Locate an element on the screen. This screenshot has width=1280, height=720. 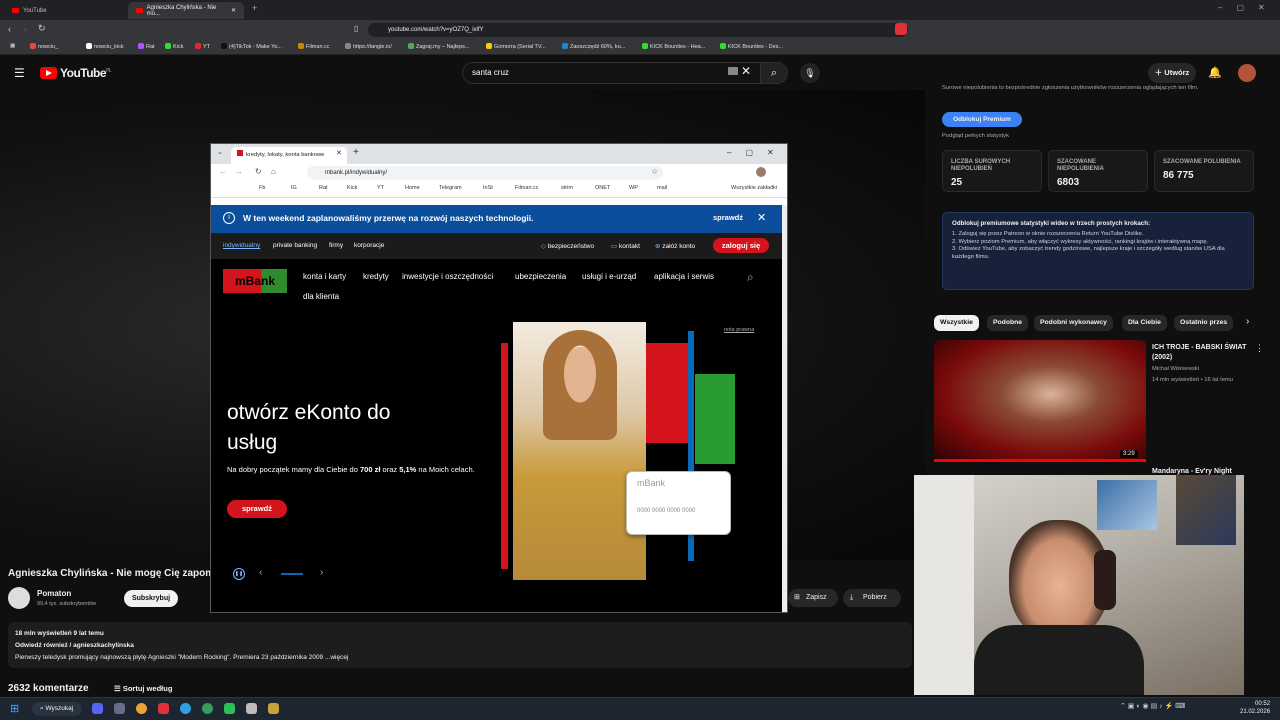
menu-investments: inwestycje i oszczędności is located at coordinates (447, 276).